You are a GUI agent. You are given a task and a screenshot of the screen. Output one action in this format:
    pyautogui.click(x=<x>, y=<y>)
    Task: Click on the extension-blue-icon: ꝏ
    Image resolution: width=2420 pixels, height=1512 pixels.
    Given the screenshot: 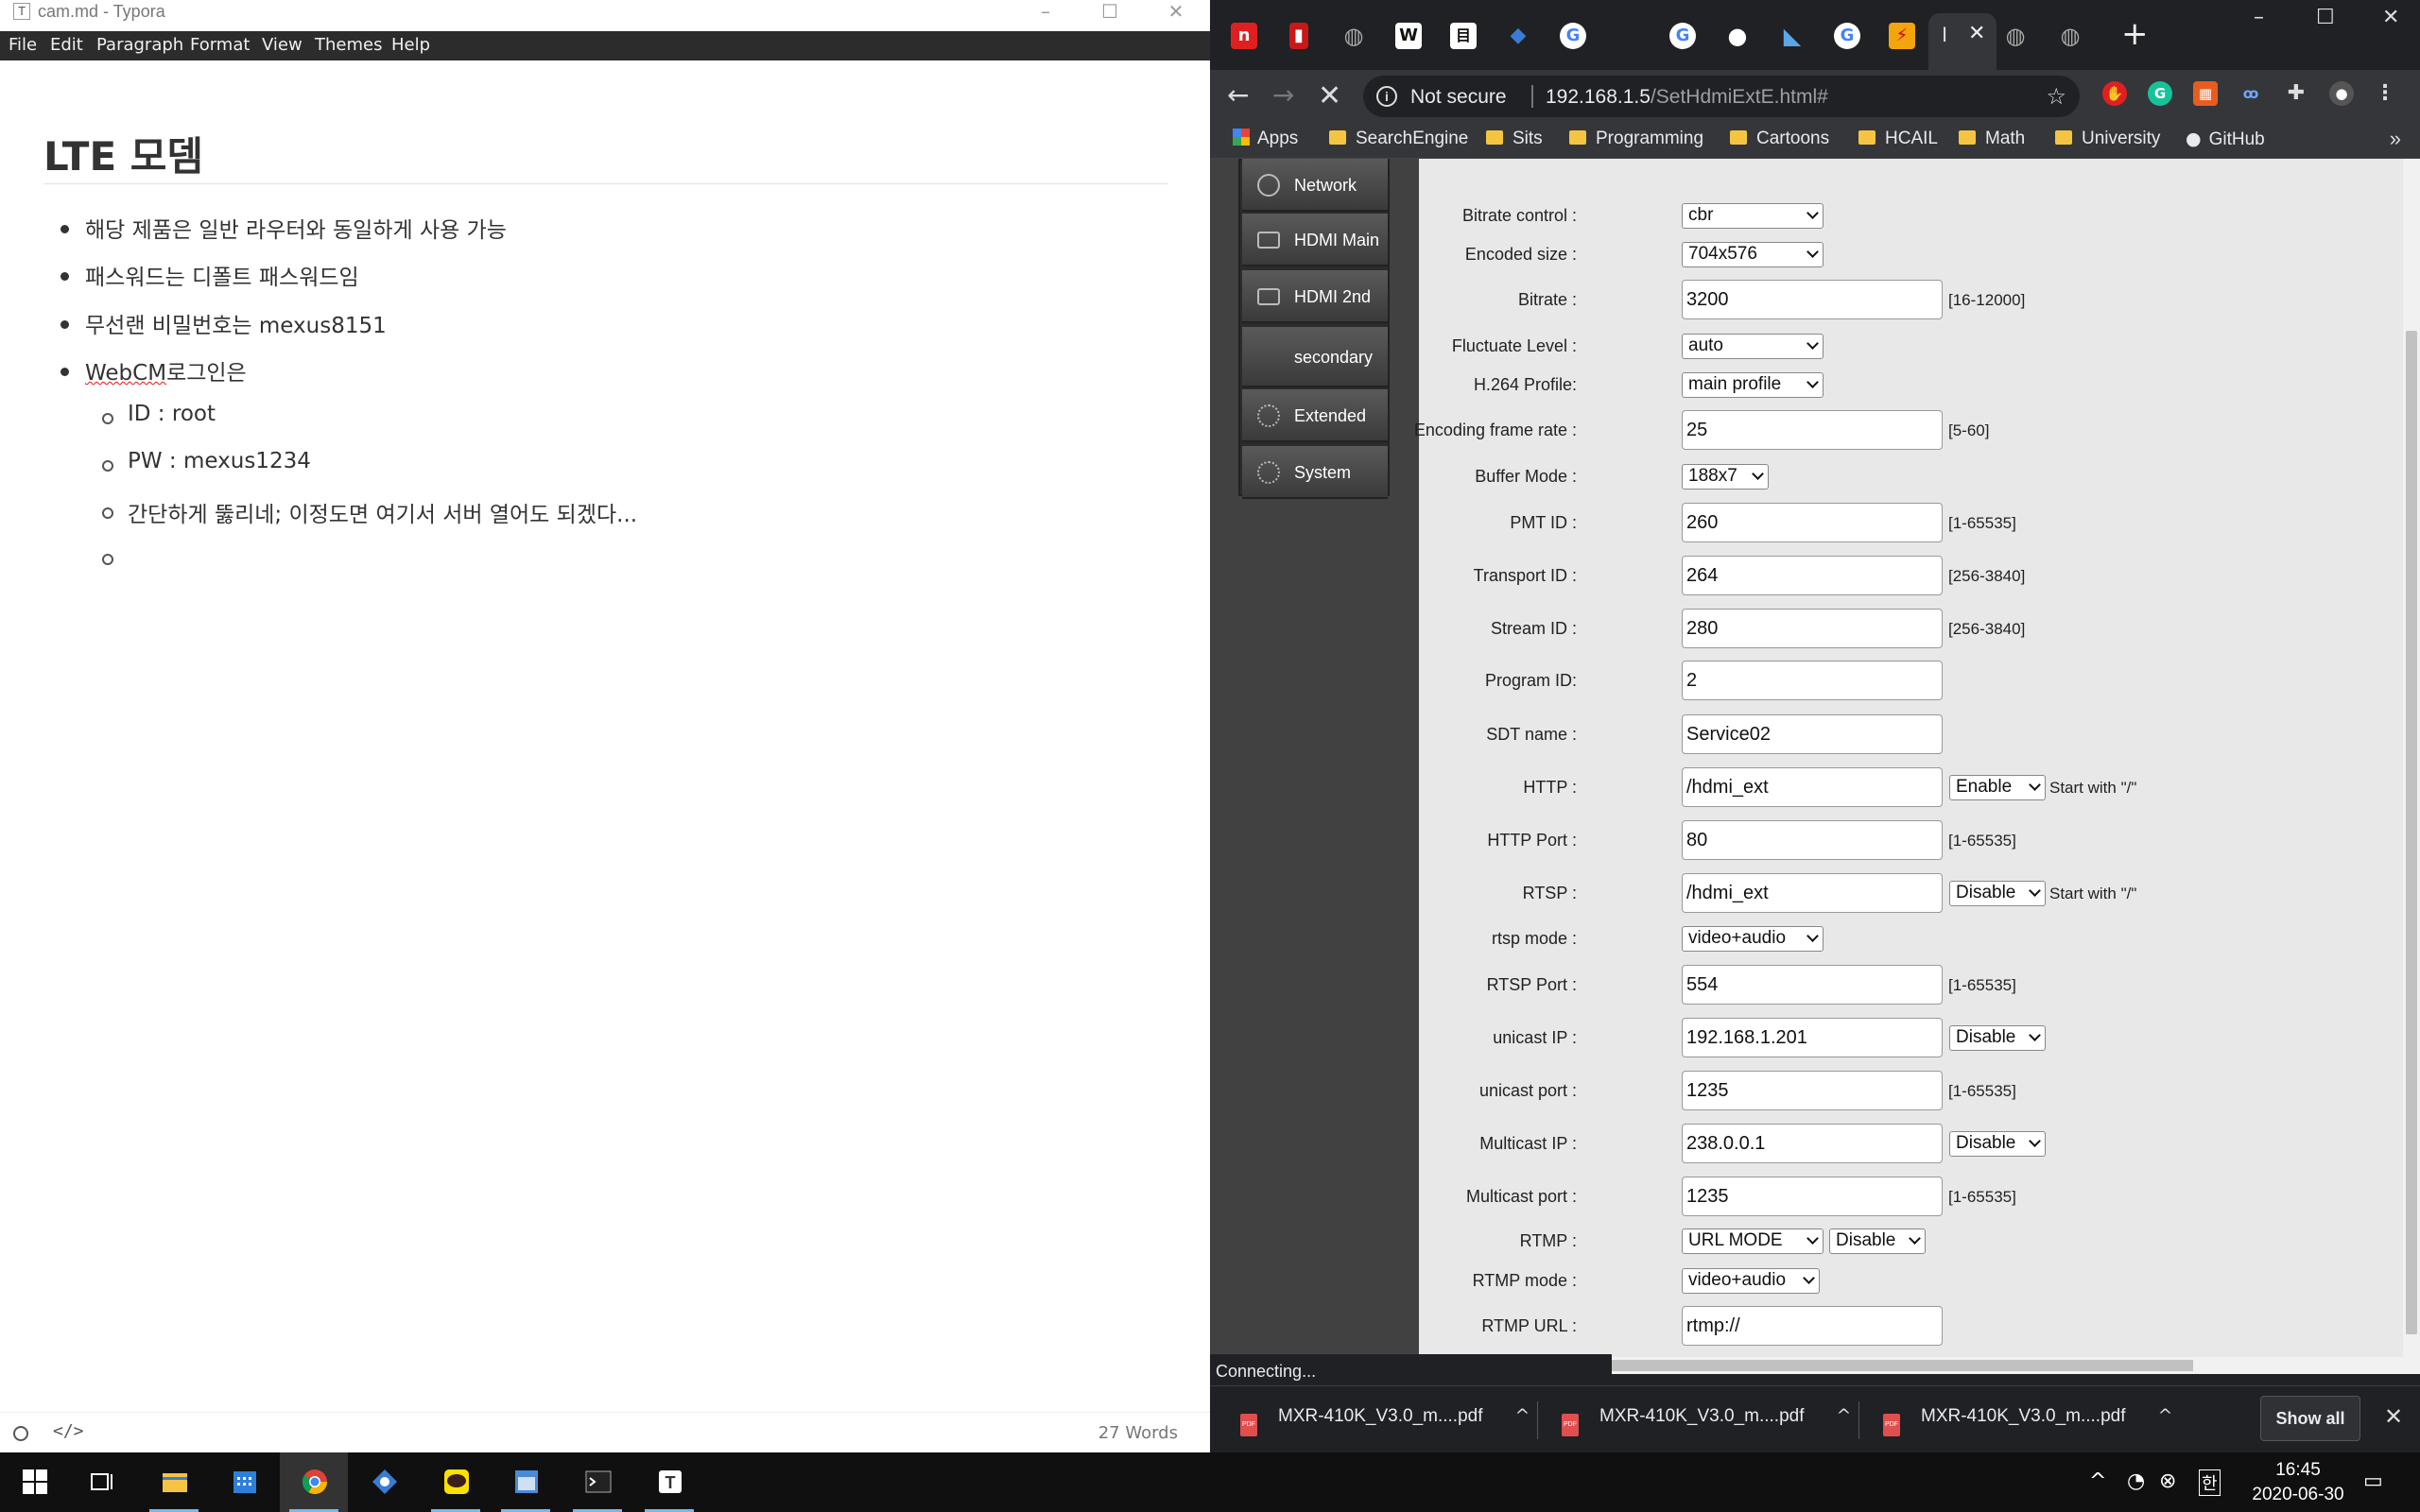 What is the action you would take?
    pyautogui.click(x=2250, y=93)
    